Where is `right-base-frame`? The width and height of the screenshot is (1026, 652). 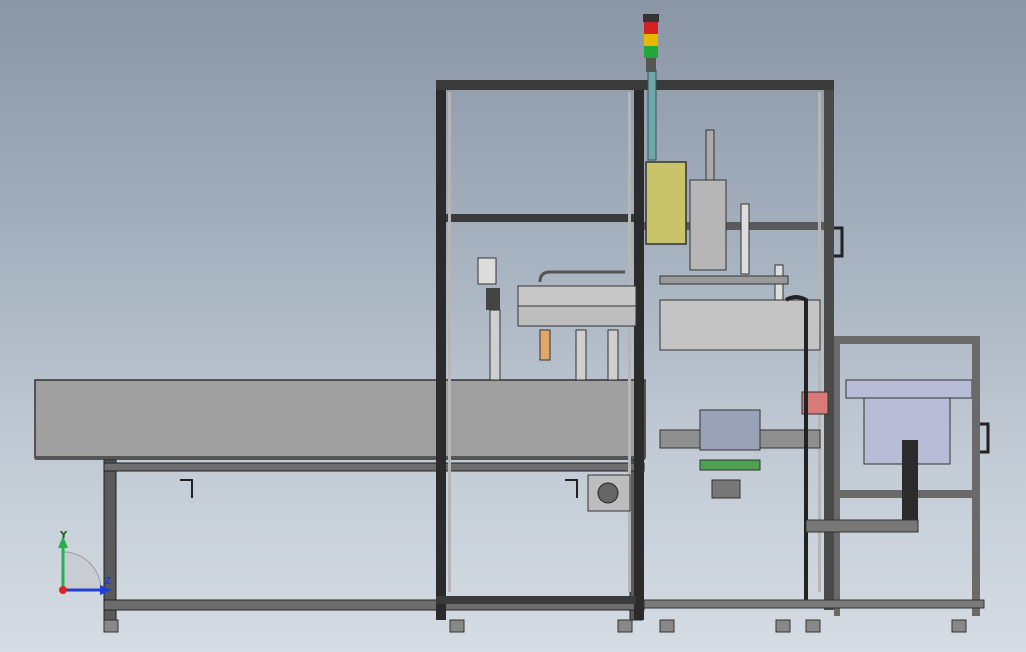
right-base-frame is located at coordinates (814, 564).